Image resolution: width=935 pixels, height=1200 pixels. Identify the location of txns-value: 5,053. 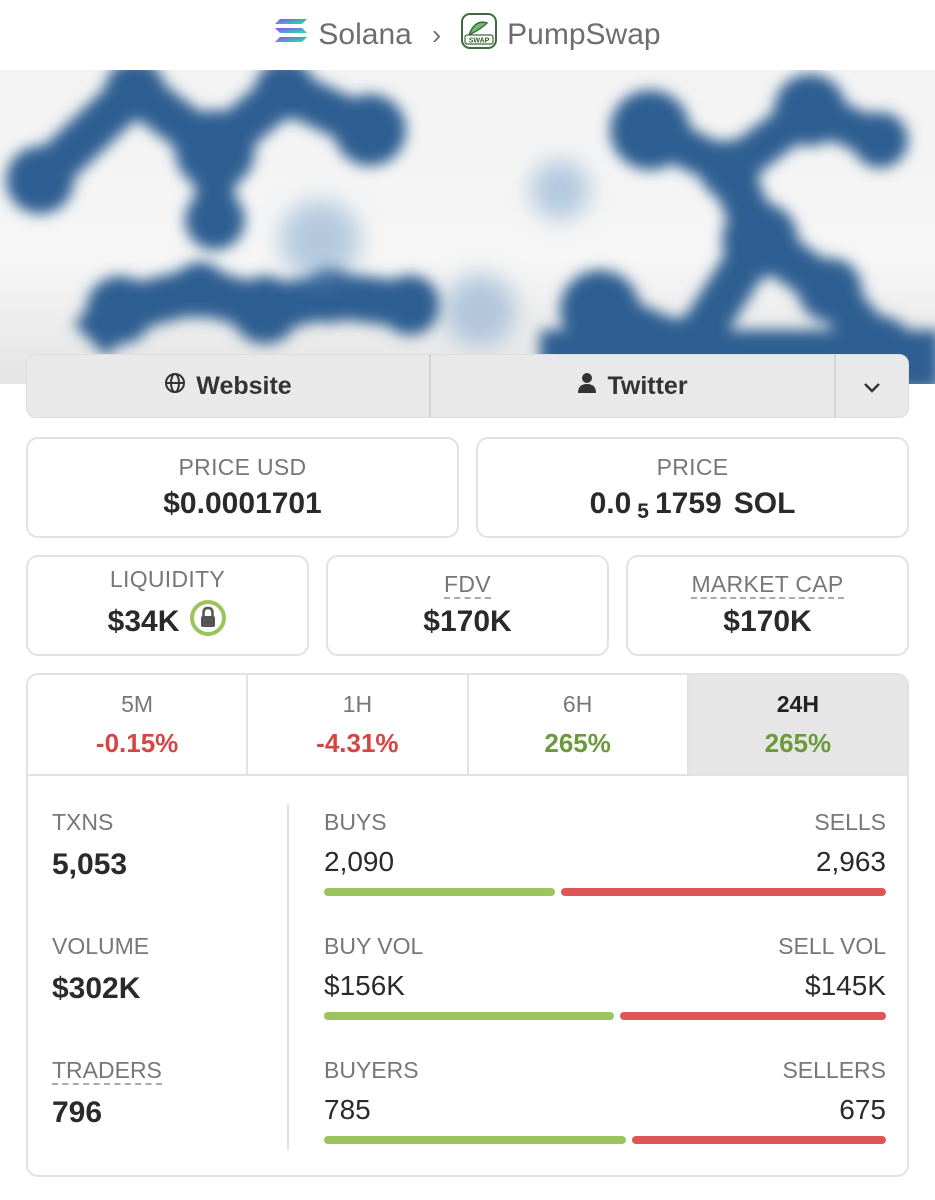
(90, 864).